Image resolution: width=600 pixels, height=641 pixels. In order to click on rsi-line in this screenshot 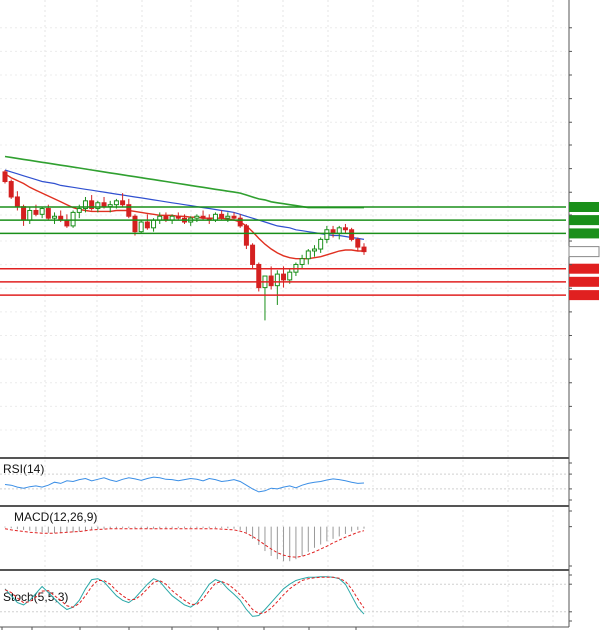, I will do `click(184, 484)`.